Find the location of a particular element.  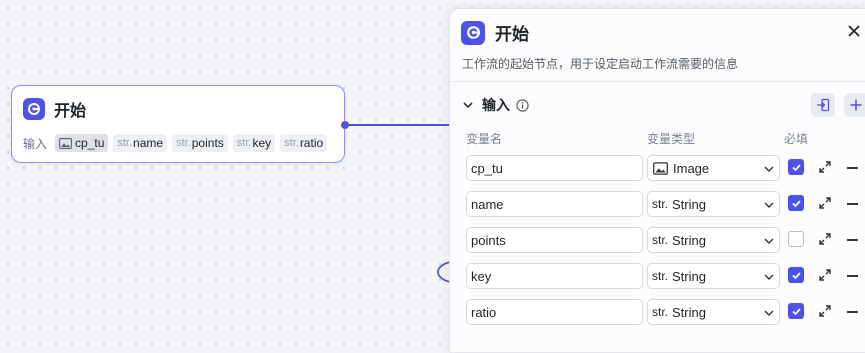

divider is located at coordinates (657, 81).